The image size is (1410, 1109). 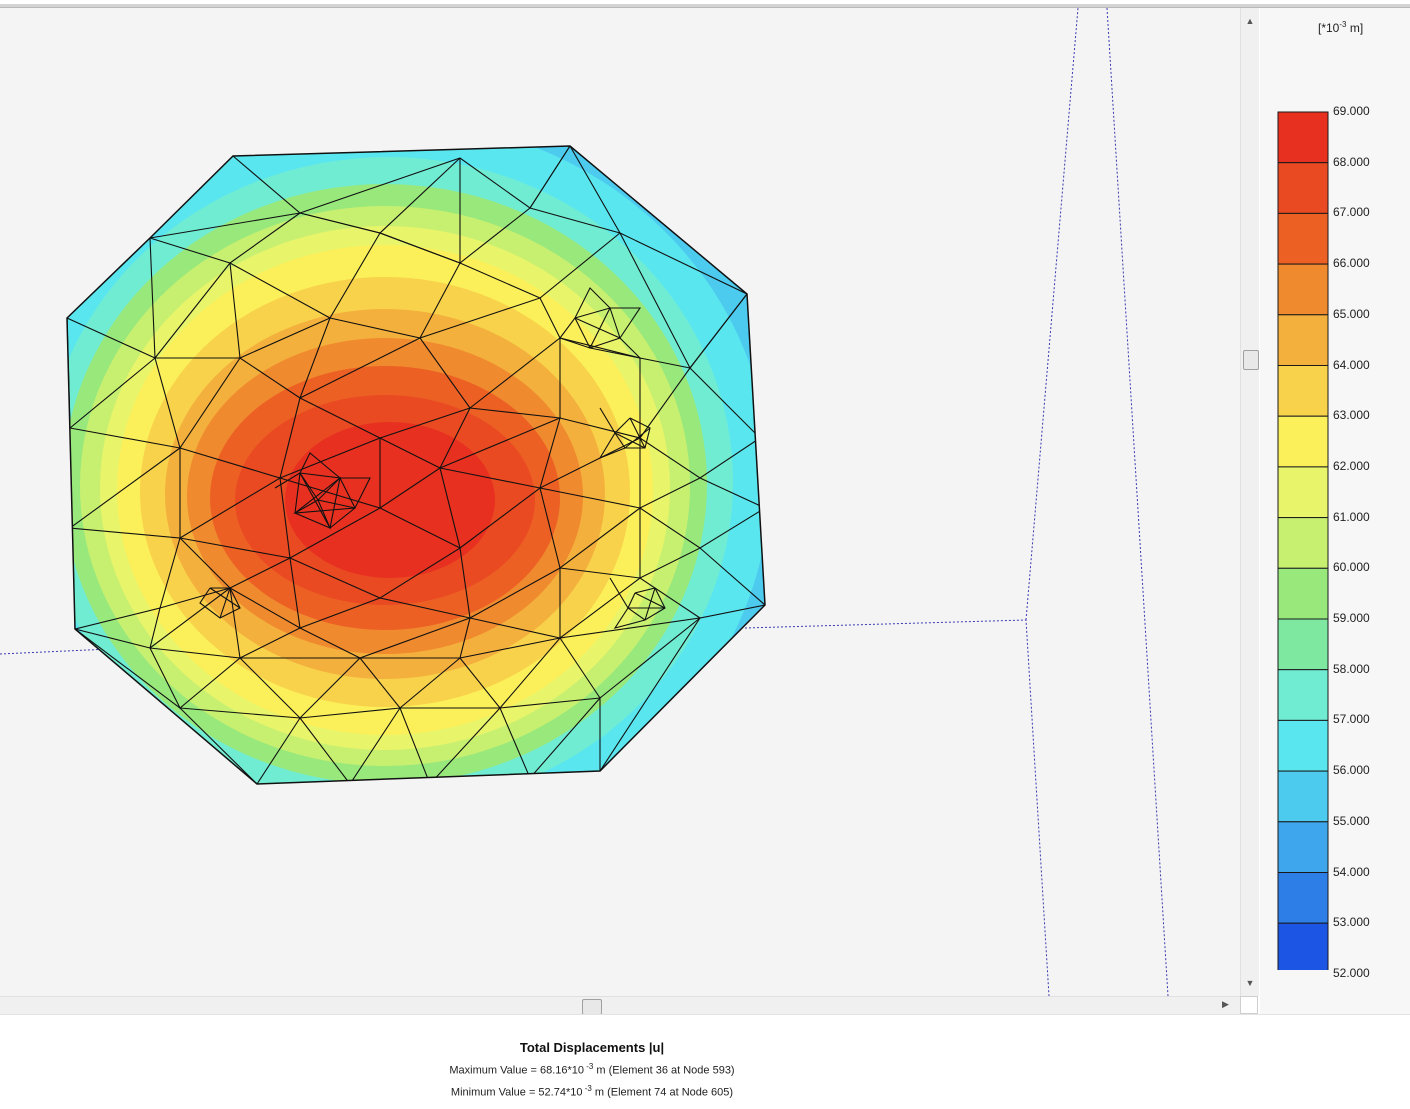 I want to click on color-legend-bar, so click(x=1303, y=540).